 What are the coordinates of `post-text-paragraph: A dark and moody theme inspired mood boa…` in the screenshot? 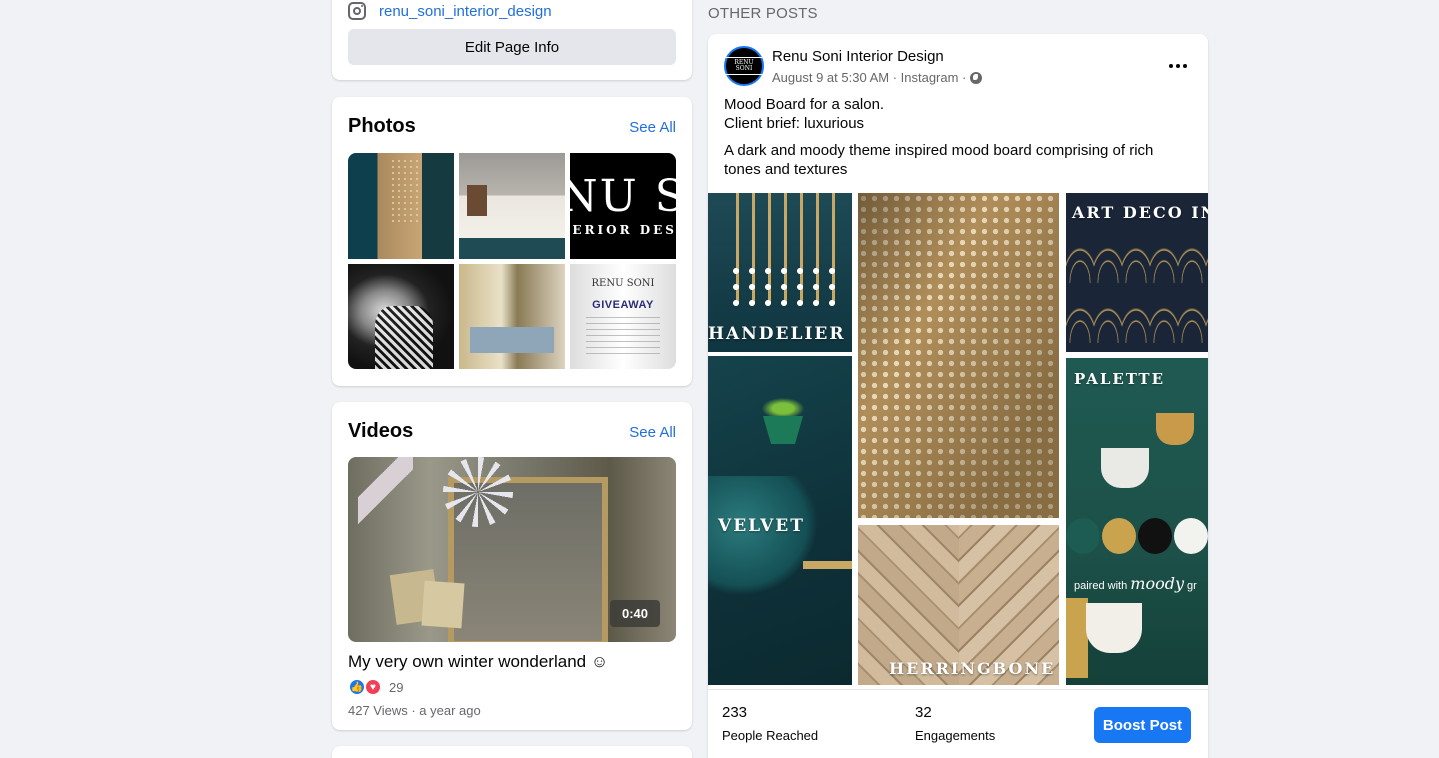 It's located at (939, 160).